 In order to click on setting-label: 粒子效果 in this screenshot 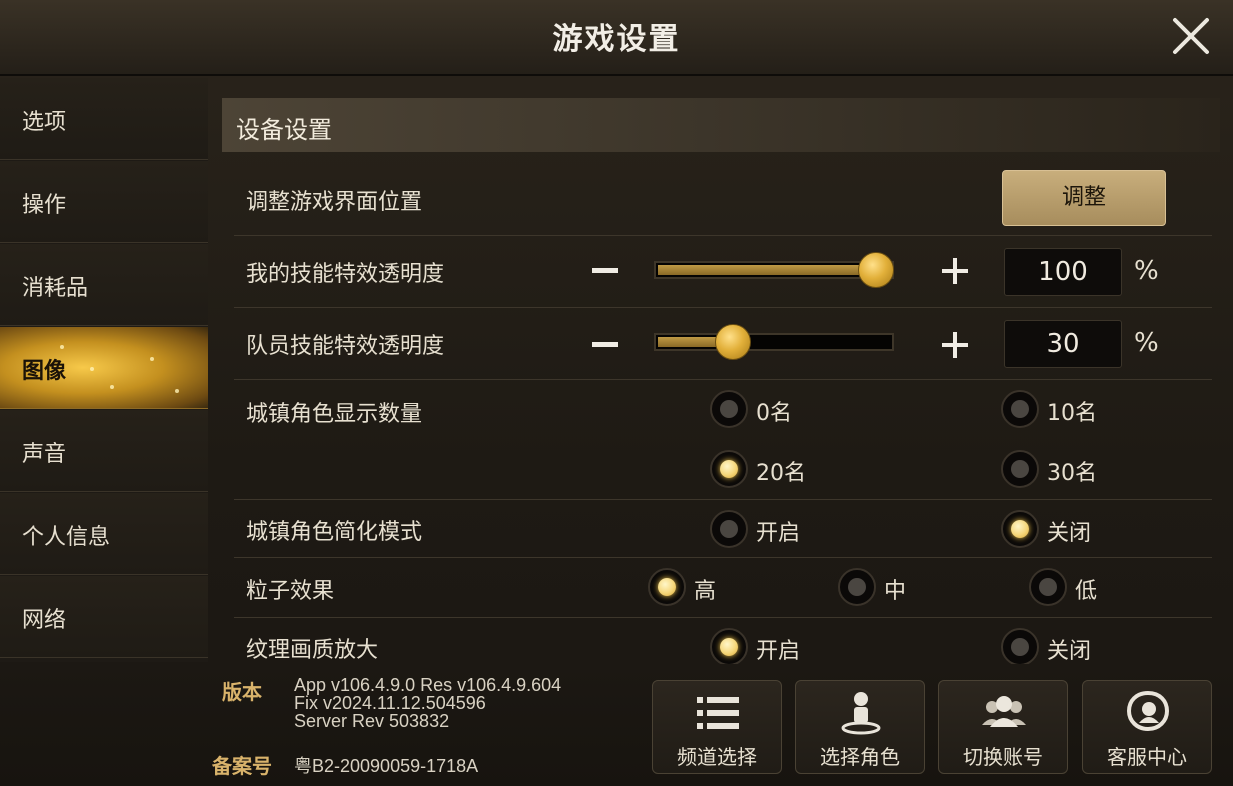, I will do `click(290, 591)`.